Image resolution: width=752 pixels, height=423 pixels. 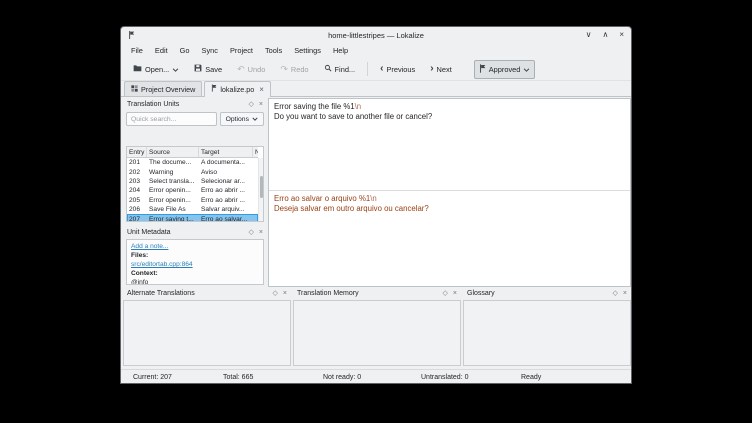 What do you see at coordinates (261, 89) in the screenshot?
I see `tab-close-icon: ×` at bounding box center [261, 89].